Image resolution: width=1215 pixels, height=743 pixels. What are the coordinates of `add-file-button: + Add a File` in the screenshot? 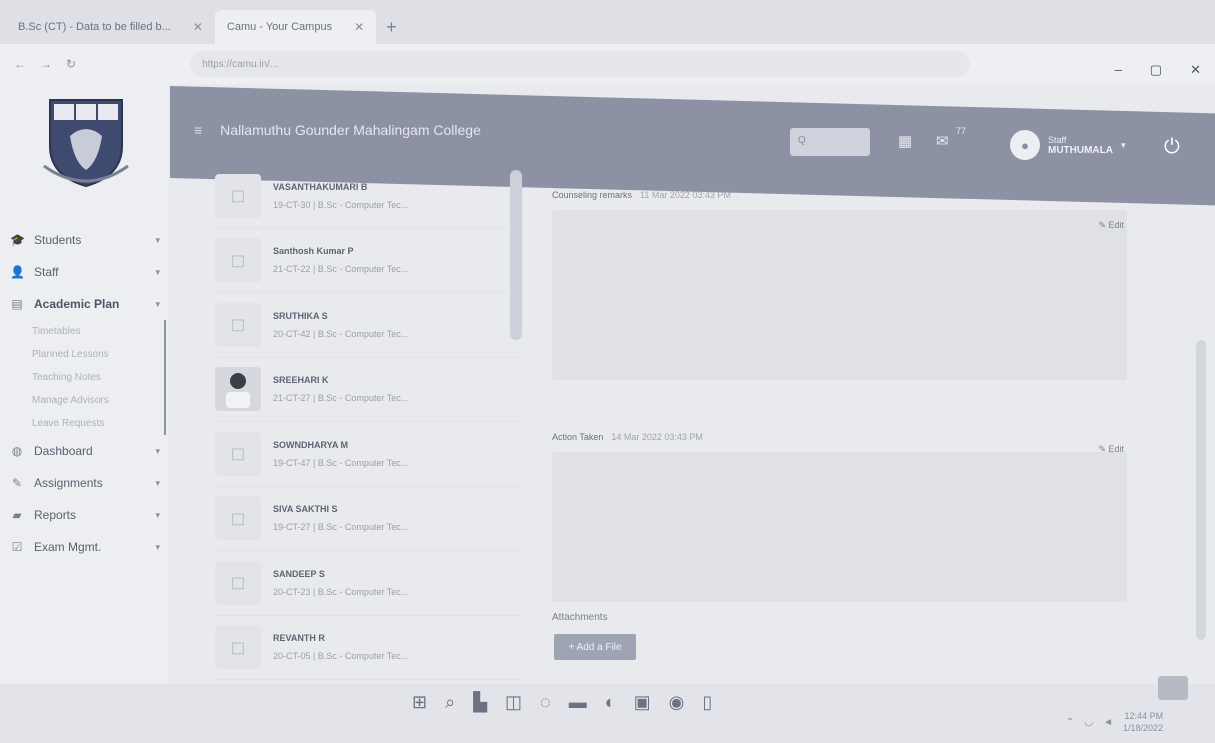 It's located at (595, 647).